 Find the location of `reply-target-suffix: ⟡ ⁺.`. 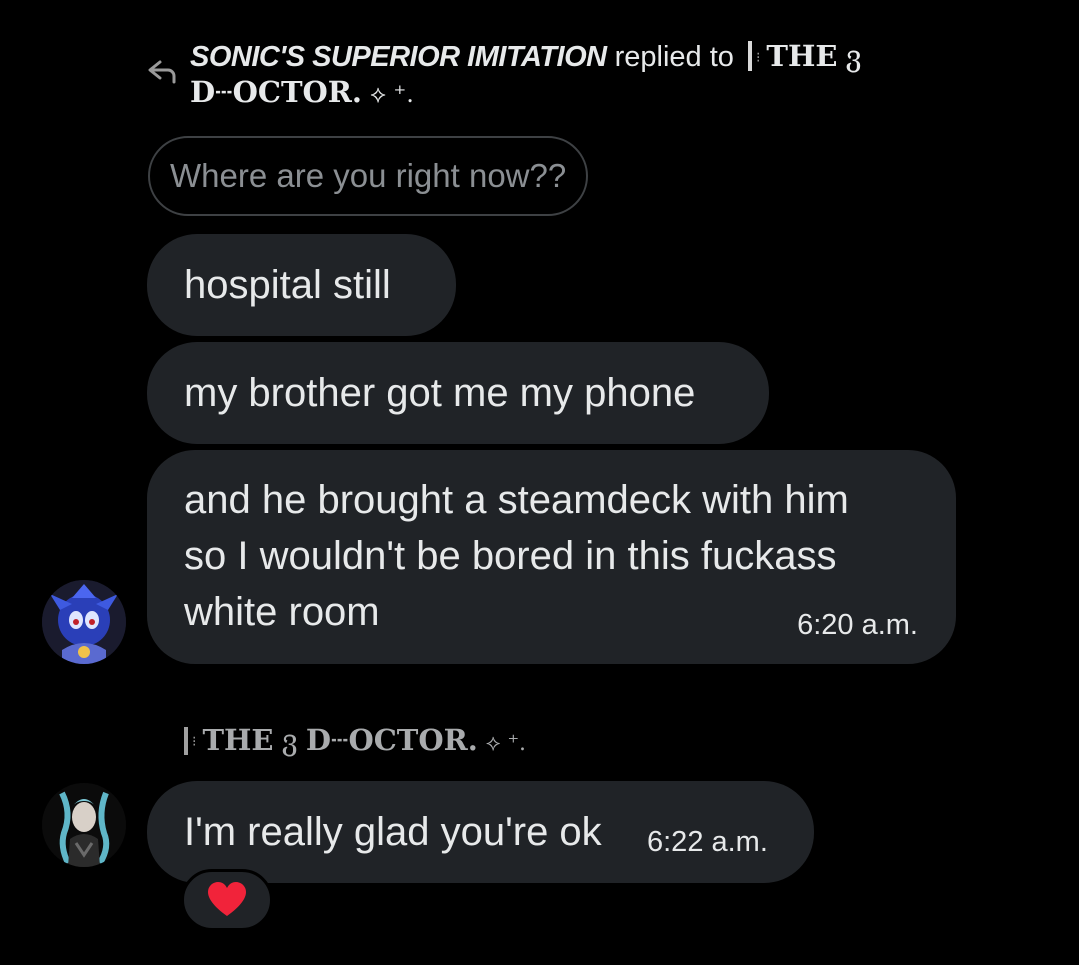

reply-target-suffix: ⟡ ⁺. is located at coordinates (392, 94).